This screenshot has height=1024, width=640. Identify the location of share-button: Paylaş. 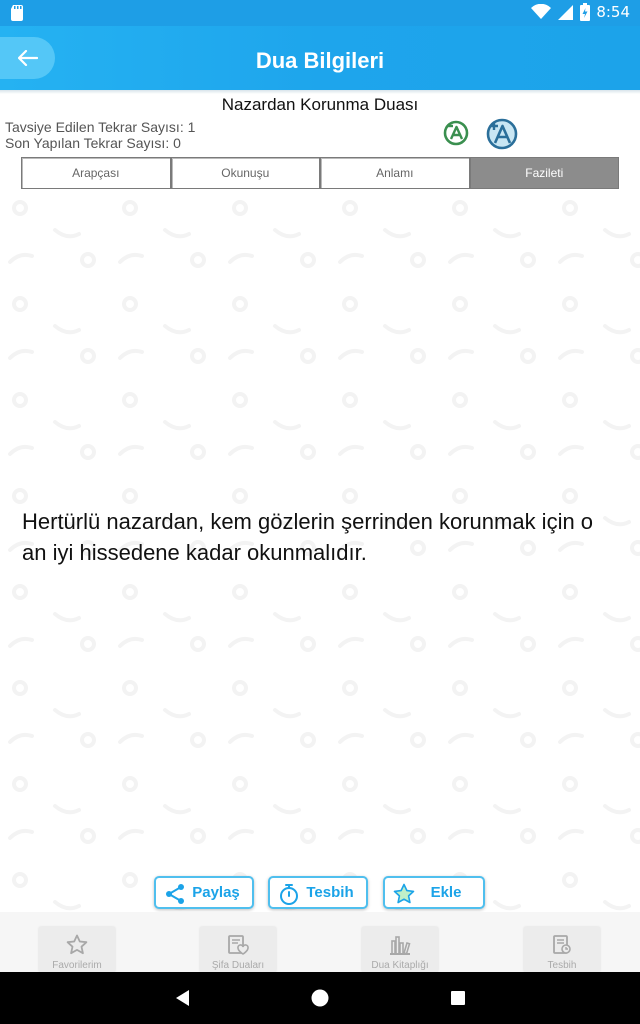
(204, 892).